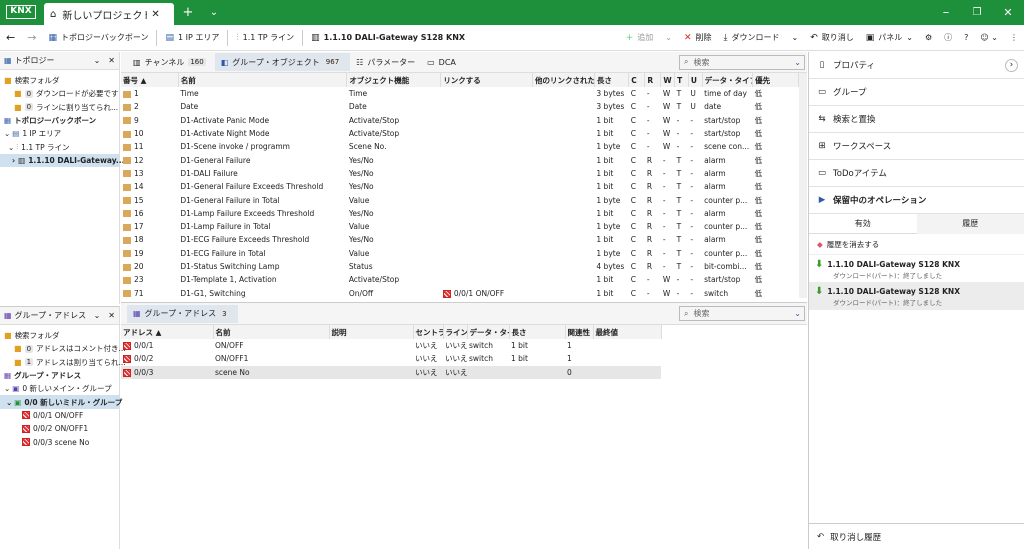 The height and width of the screenshot is (549, 1024). Describe the element at coordinates (109, 14) in the screenshot. I see `project-tab: ⌂ 新しいプロジェクト... ✕` at that location.